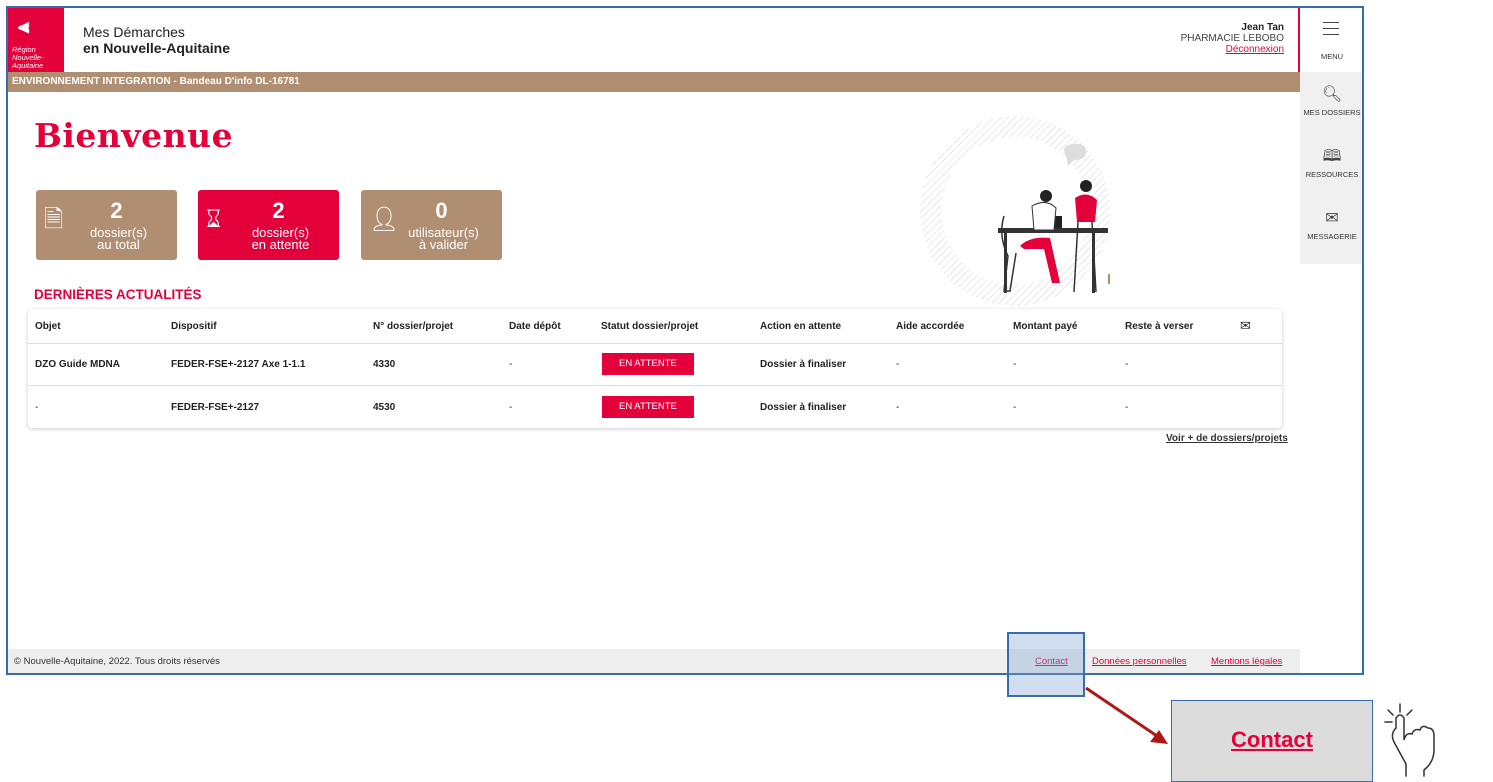 The width and height of the screenshot is (1493, 782). Describe the element at coordinates (1126, 715) in the screenshot. I see `annotation-arrow` at that location.